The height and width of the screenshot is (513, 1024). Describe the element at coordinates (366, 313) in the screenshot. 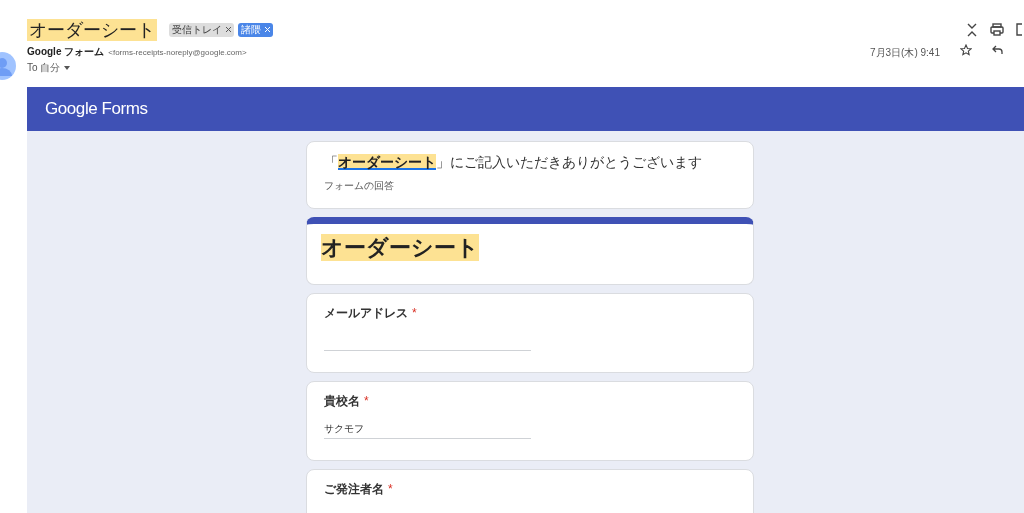

I see `question-label: メールアドレス` at that location.